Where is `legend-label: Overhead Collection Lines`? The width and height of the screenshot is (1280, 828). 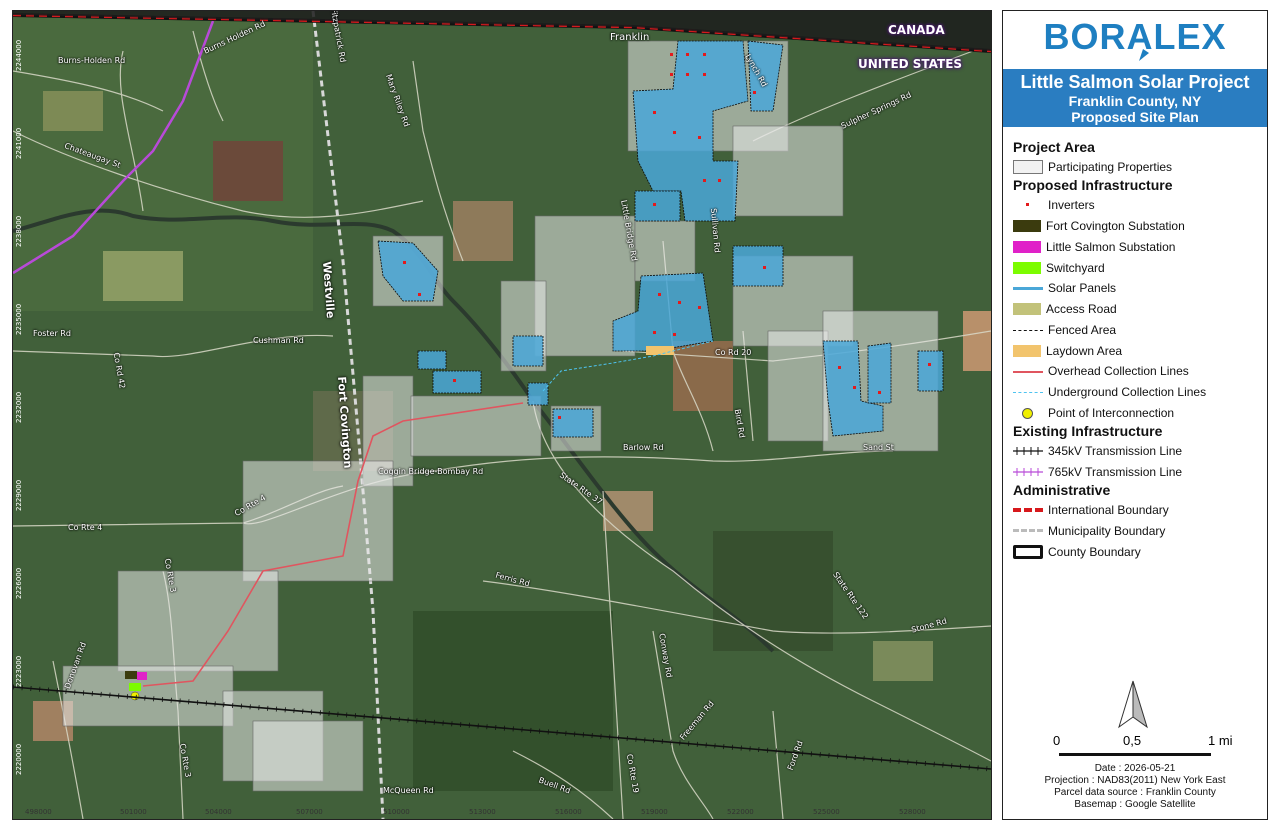
legend-label: Overhead Collection Lines is located at coordinates (1118, 371).